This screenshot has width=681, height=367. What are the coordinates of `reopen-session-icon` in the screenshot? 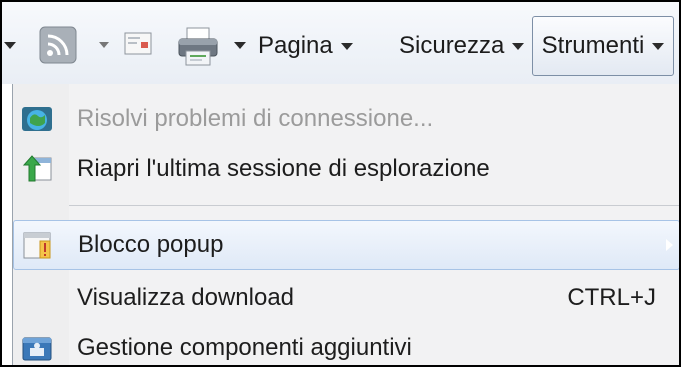 It's located at (37, 168).